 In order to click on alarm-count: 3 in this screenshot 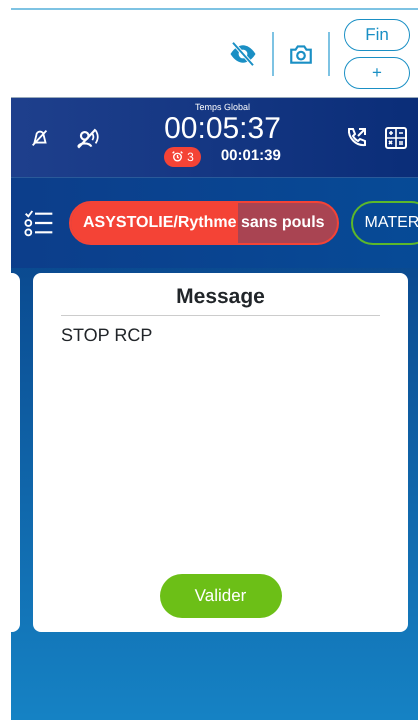, I will do `click(190, 157)`.